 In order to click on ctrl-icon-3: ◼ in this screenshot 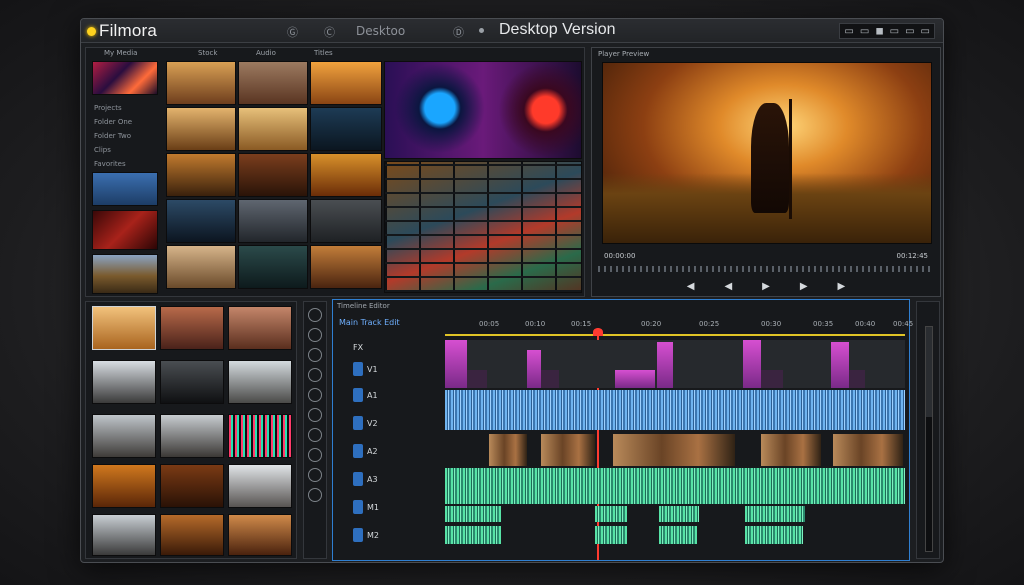, I will do `click(879, 31)`.